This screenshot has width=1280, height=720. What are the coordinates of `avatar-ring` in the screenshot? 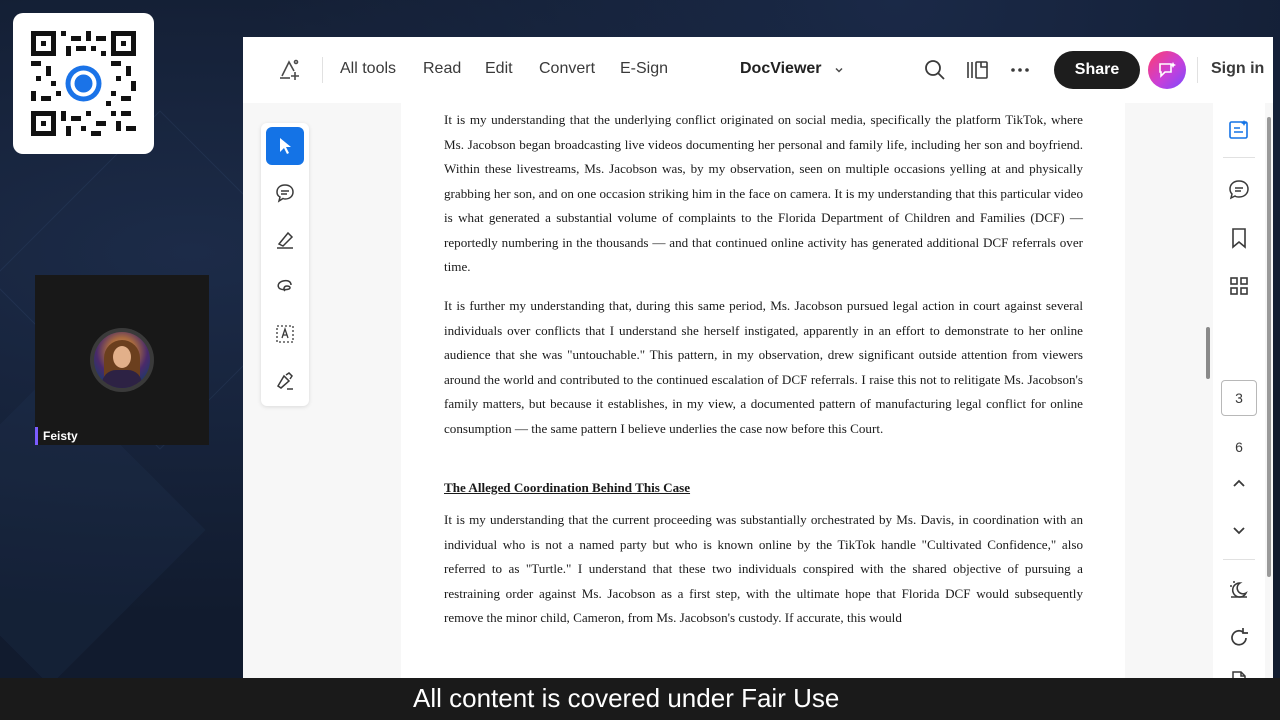 It's located at (122, 360).